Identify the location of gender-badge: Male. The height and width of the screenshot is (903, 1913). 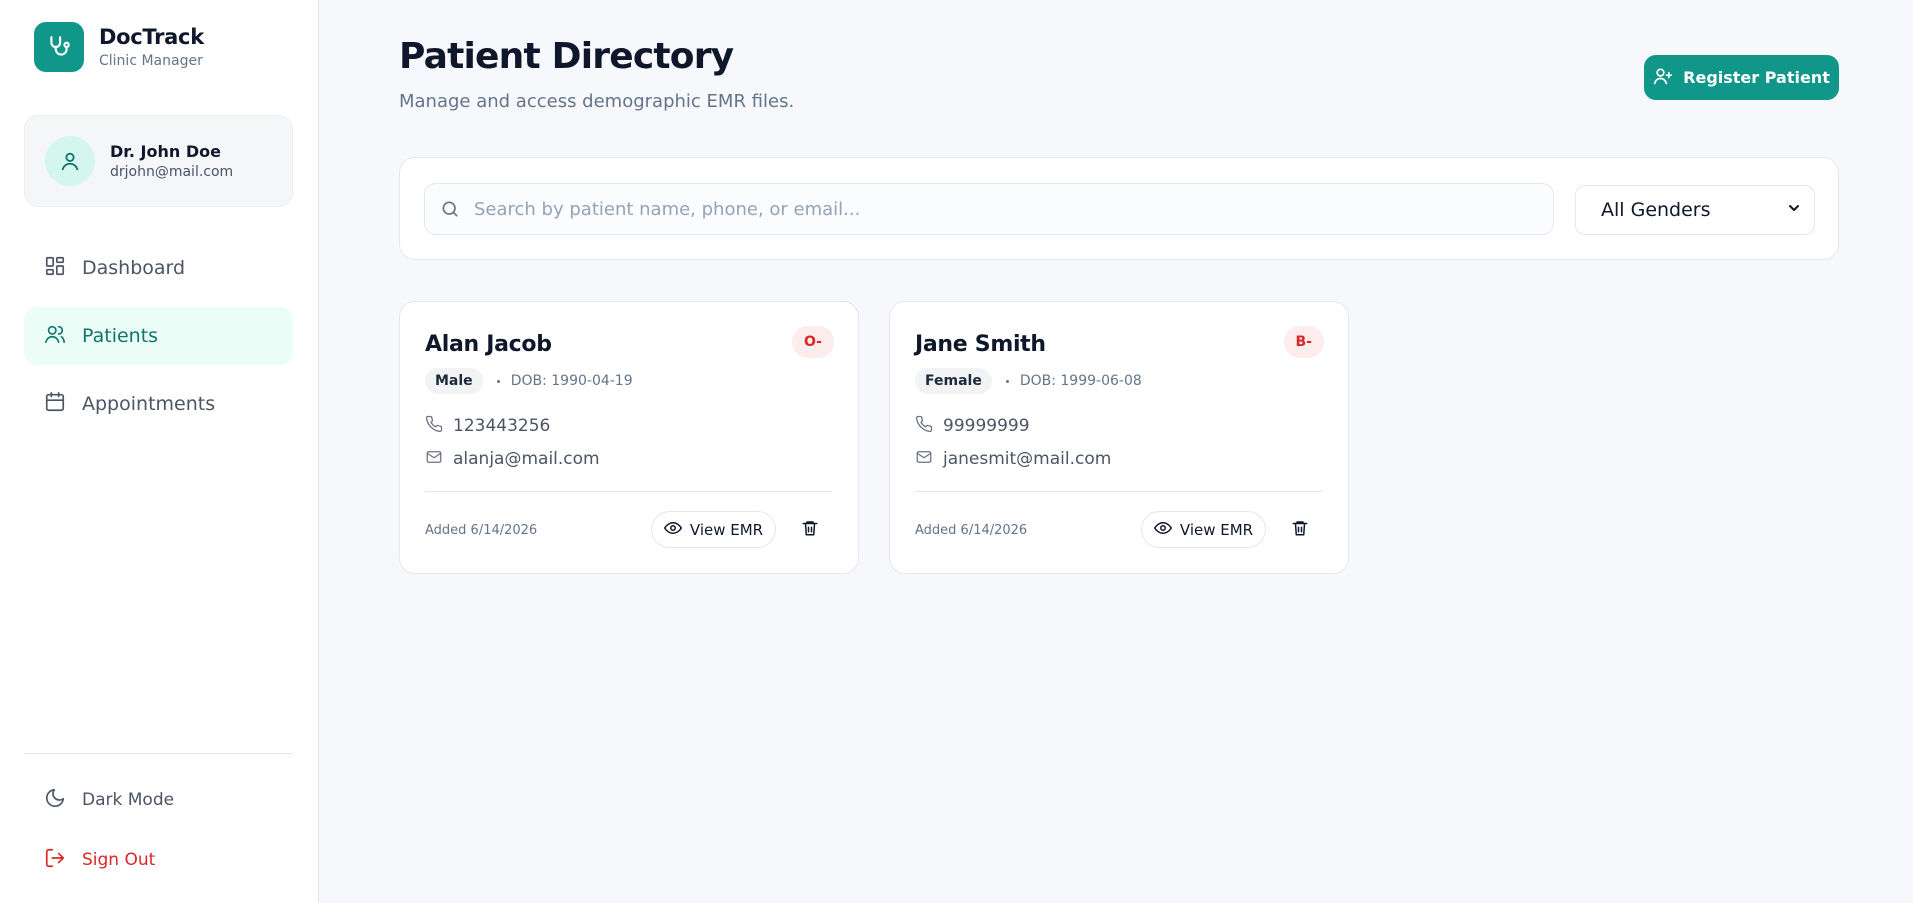
(454, 381).